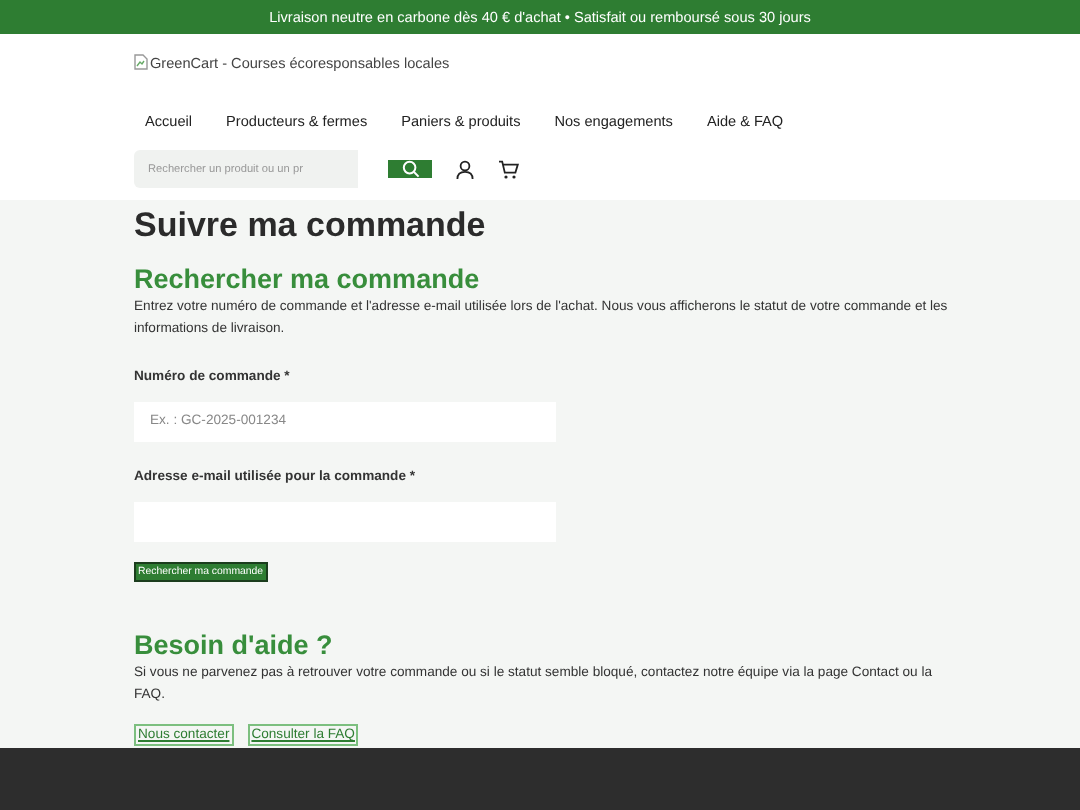  What do you see at coordinates (234, 645) in the screenshot?
I see `section-heading: Besoin d'aide ?` at bounding box center [234, 645].